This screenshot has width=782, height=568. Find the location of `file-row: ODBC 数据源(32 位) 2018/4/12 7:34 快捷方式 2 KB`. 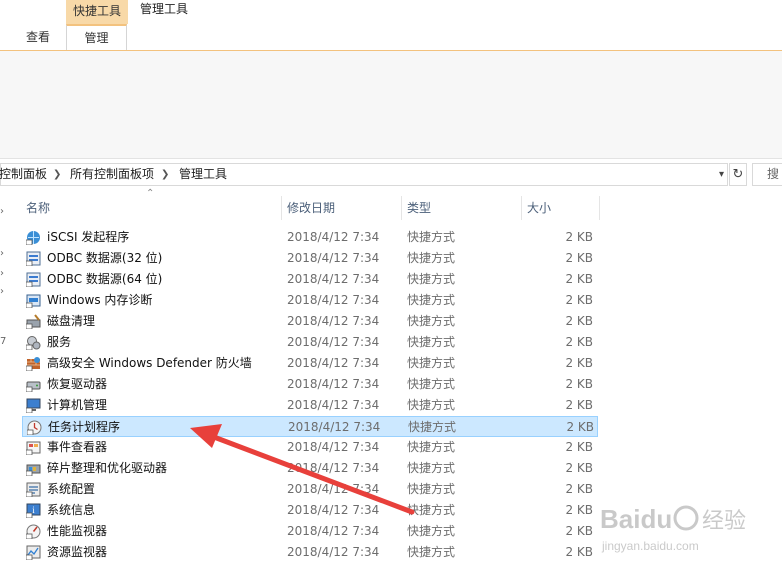

file-row: ODBC 数据源(32 位) 2018/4/12 7:34 快捷方式 2 KB is located at coordinates (310, 258).